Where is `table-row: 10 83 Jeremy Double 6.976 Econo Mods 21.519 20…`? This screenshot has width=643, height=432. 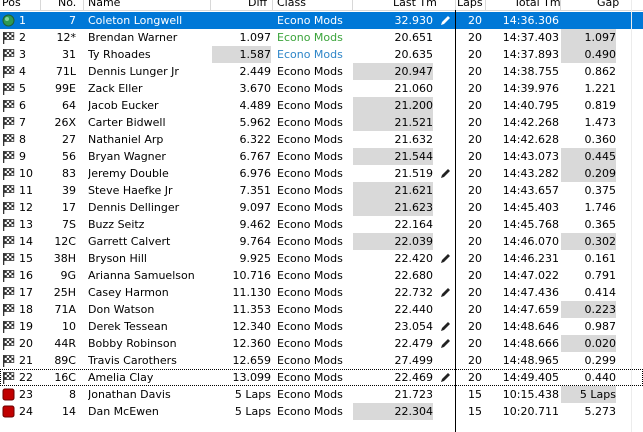
table-row: 10 83 Jeremy Double 6.976 Econo Mods 21.519 20… is located at coordinates (321, 173).